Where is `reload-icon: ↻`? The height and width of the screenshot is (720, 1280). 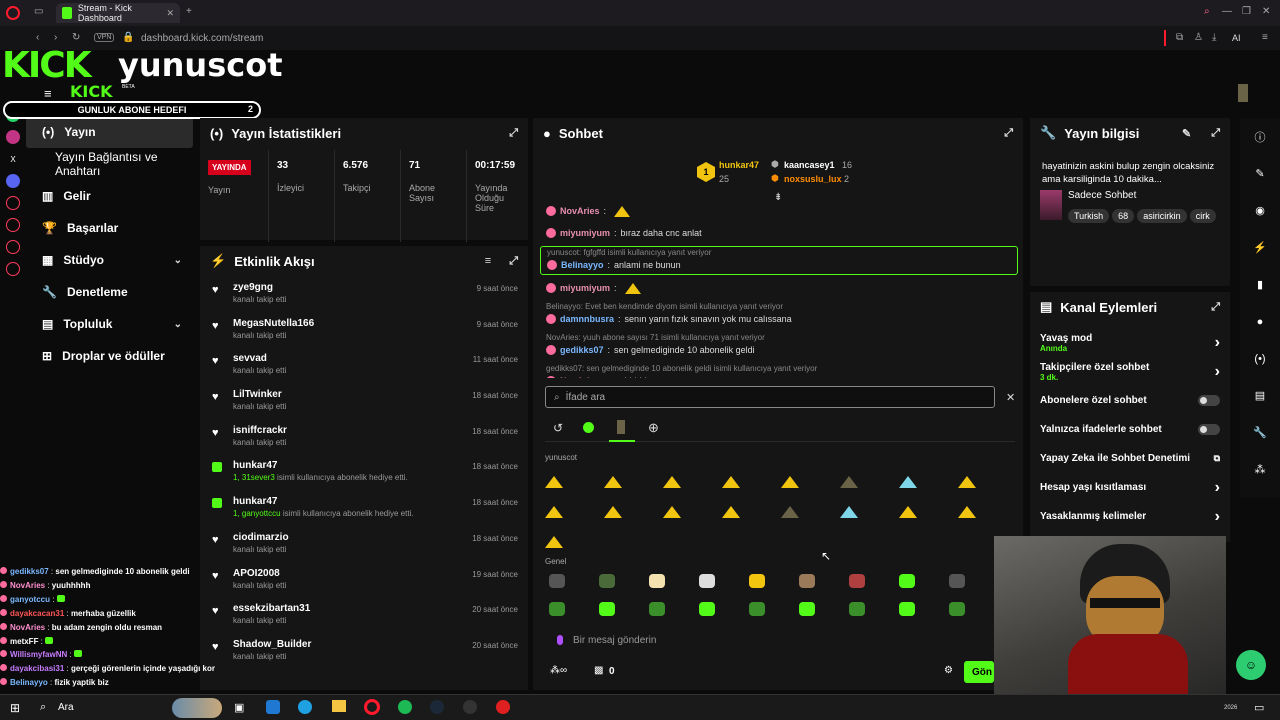
reload-icon: ↻ is located at coordinates (76, 37).